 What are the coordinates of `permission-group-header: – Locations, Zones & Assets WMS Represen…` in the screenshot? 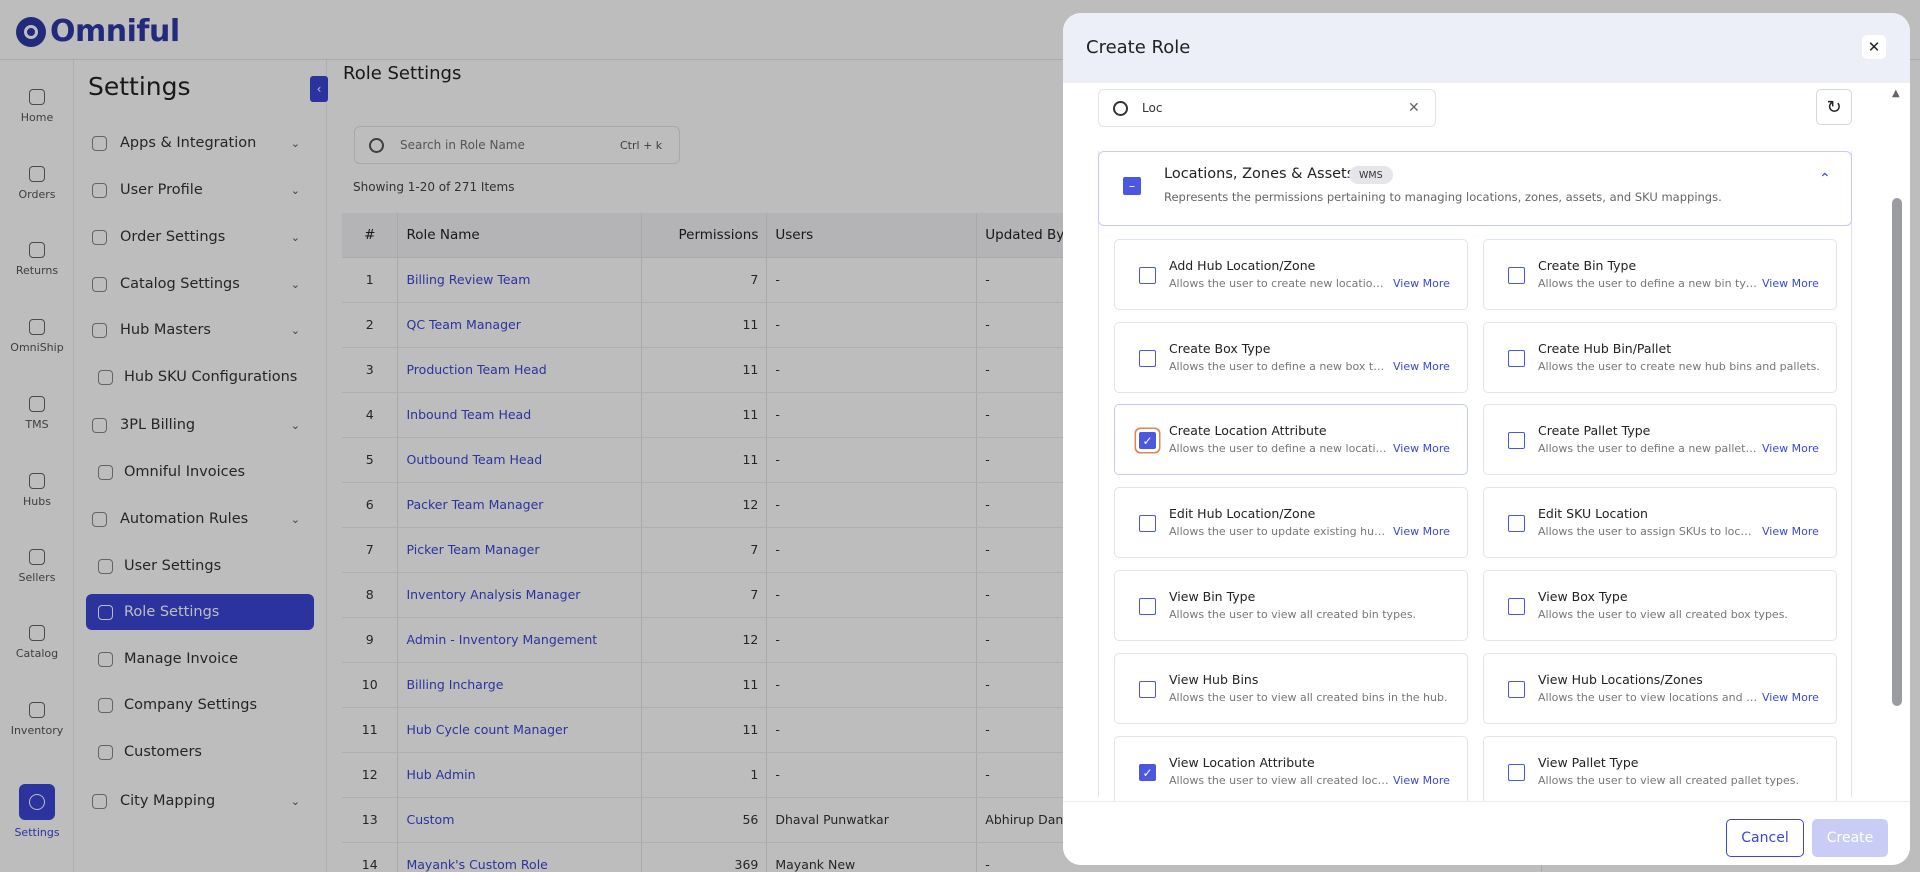 It's located at (1475, 188).